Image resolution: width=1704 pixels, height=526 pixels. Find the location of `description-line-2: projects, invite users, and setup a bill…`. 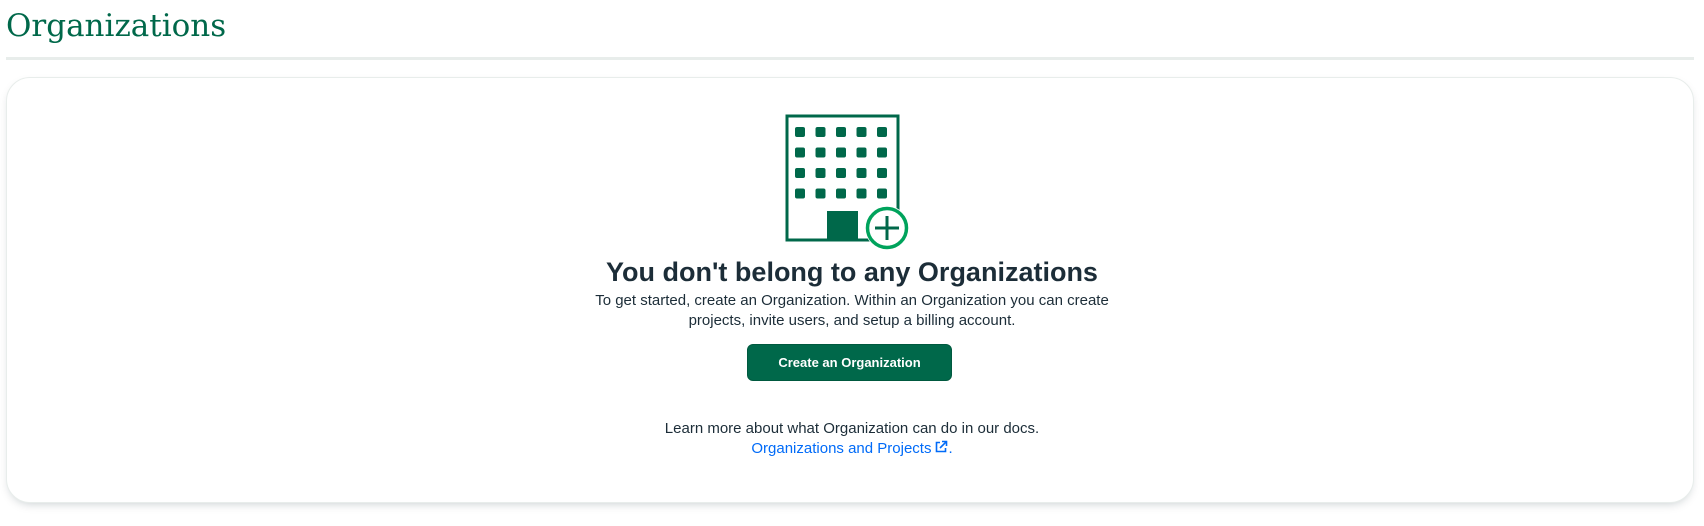

description-line-2: projects, invite users, and setup a bill… is located at coordinates (852, 320).